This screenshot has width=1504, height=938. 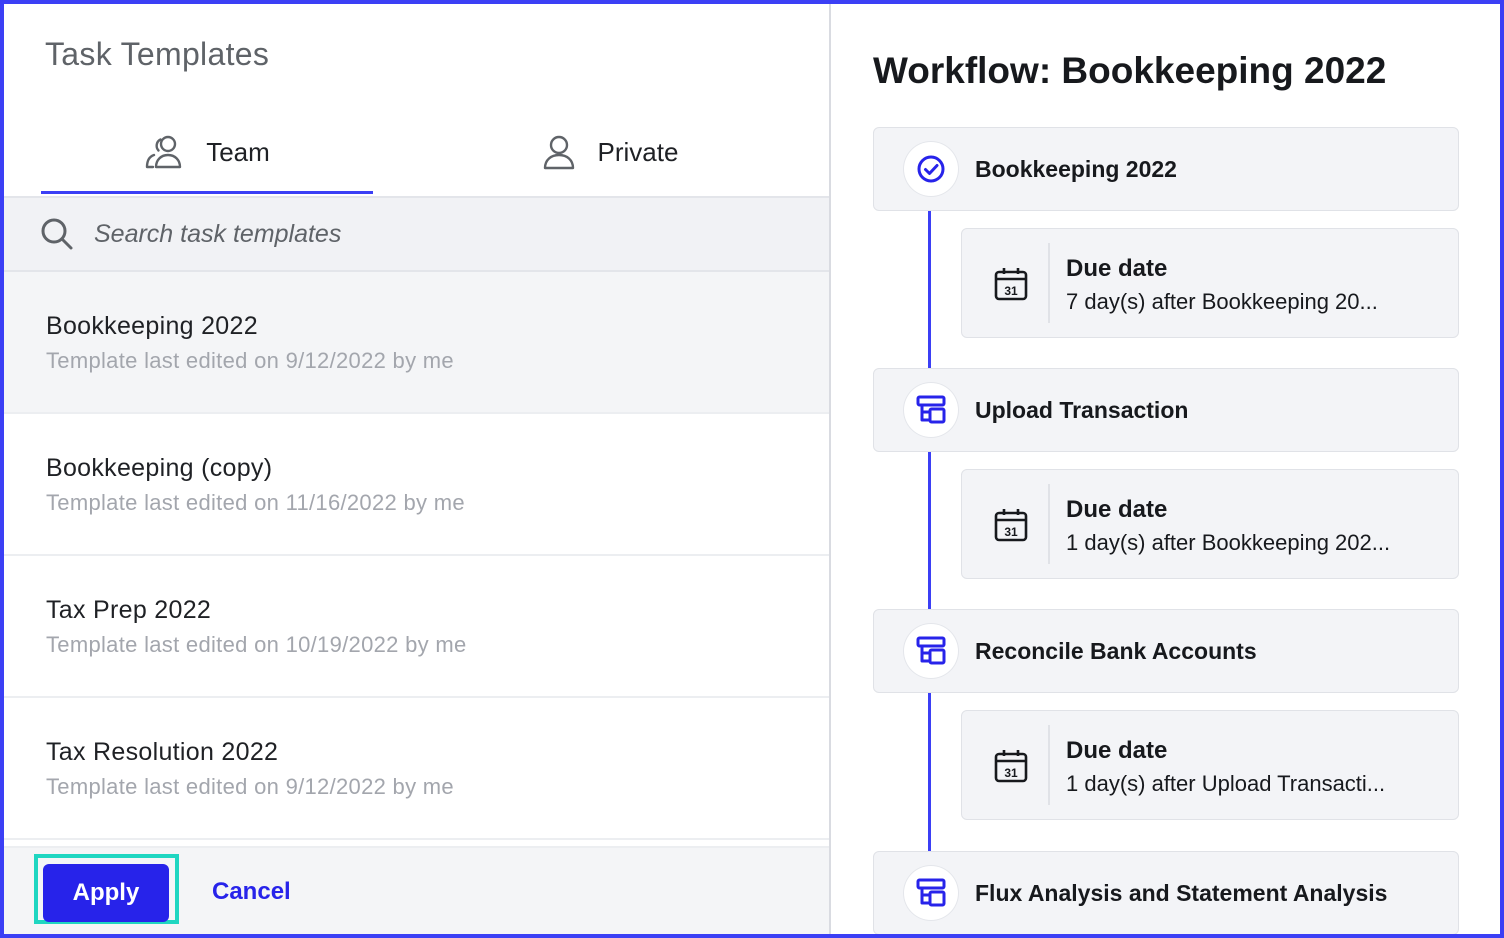 I want to click on check-circle-icon, so click(x=931, y=169).